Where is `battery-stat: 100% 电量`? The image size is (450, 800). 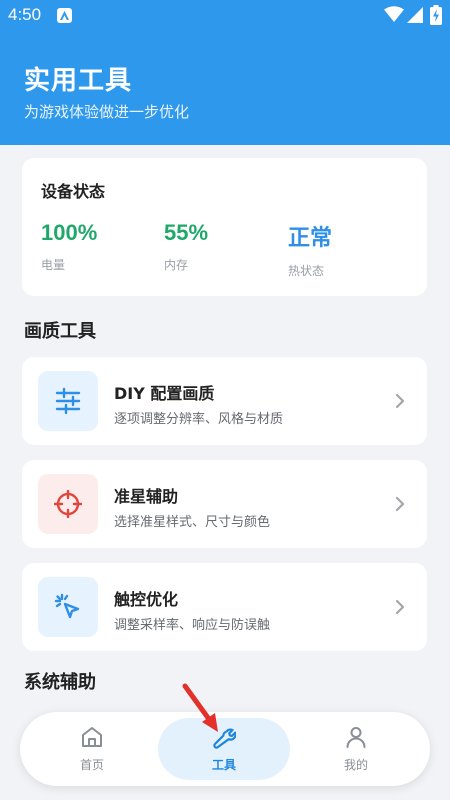
battery-stat: 100% 电量 is located at coordinates (69, 246).